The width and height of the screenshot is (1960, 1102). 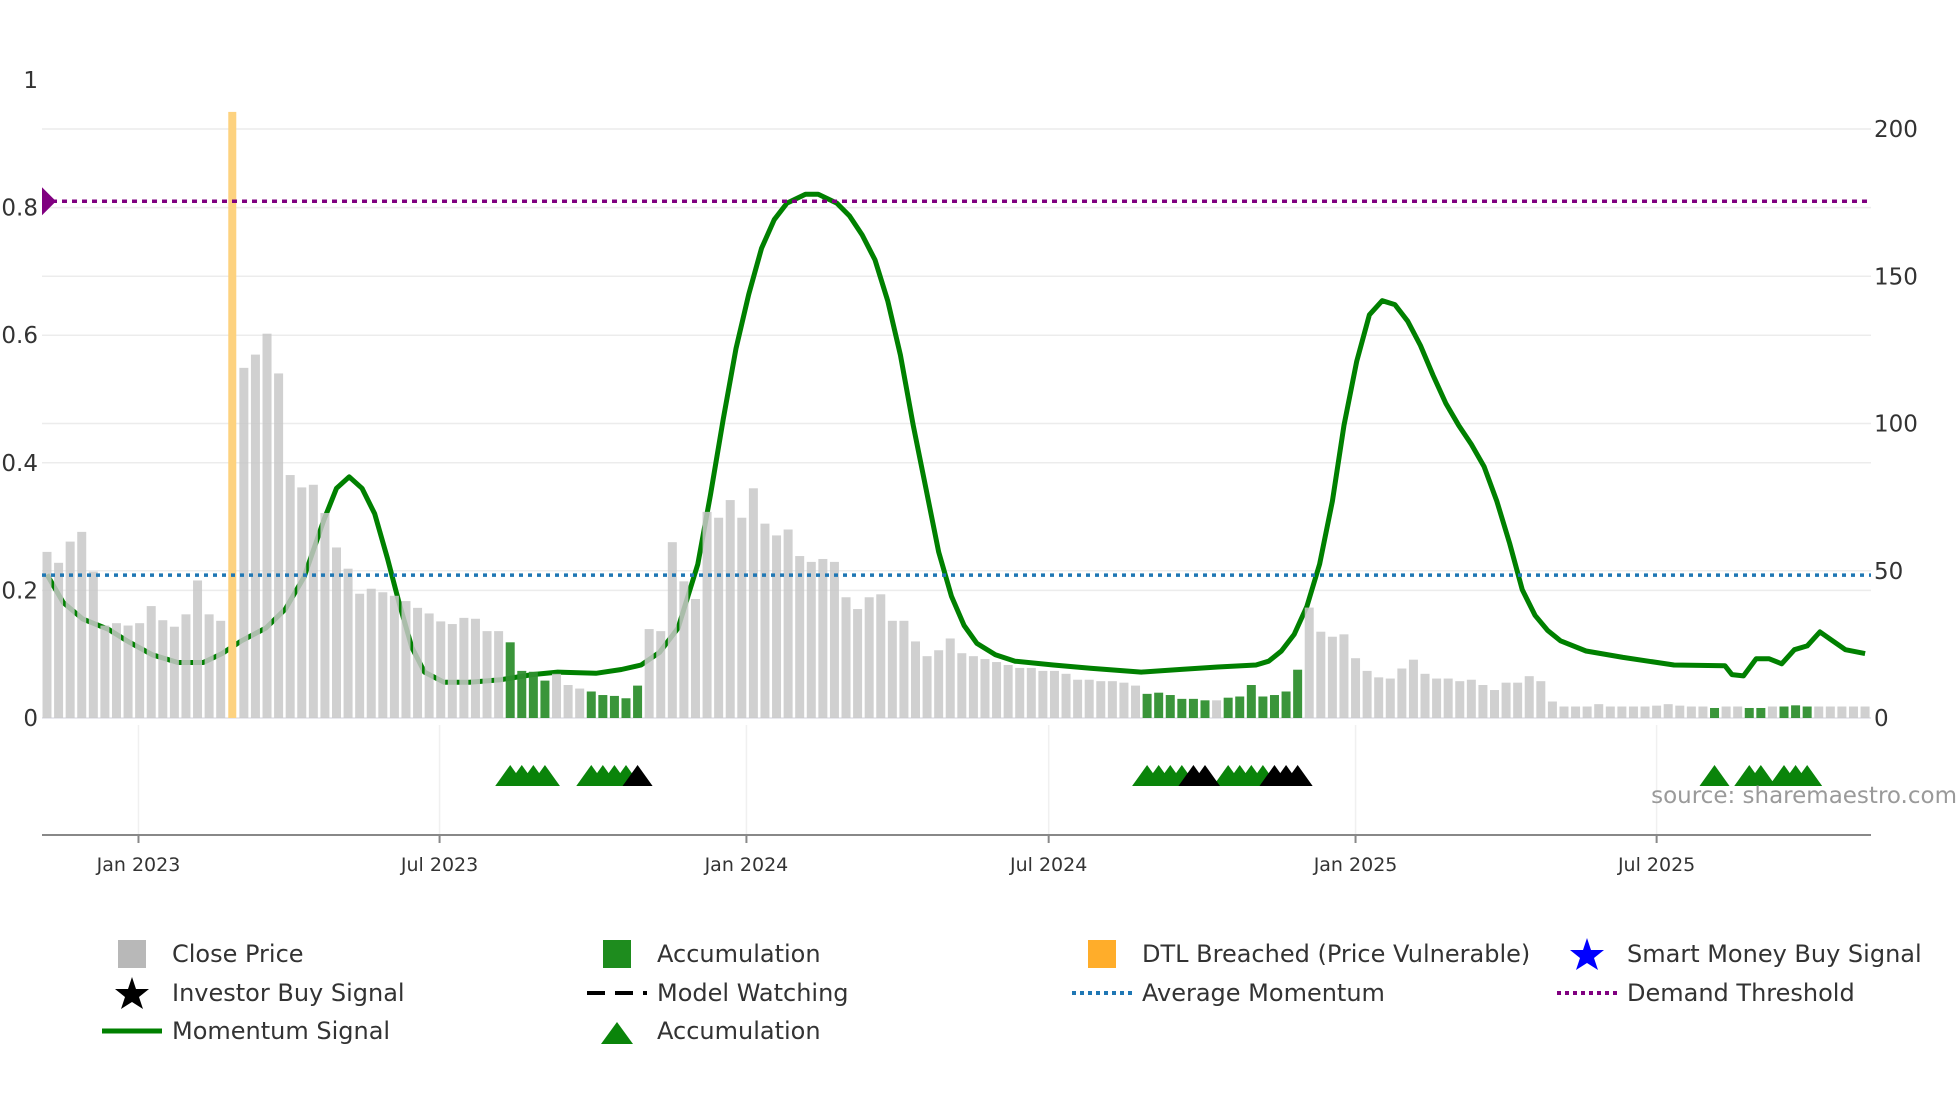 I want to click on x-tick-label: Jul 2024, so click(x=1048, y=865).